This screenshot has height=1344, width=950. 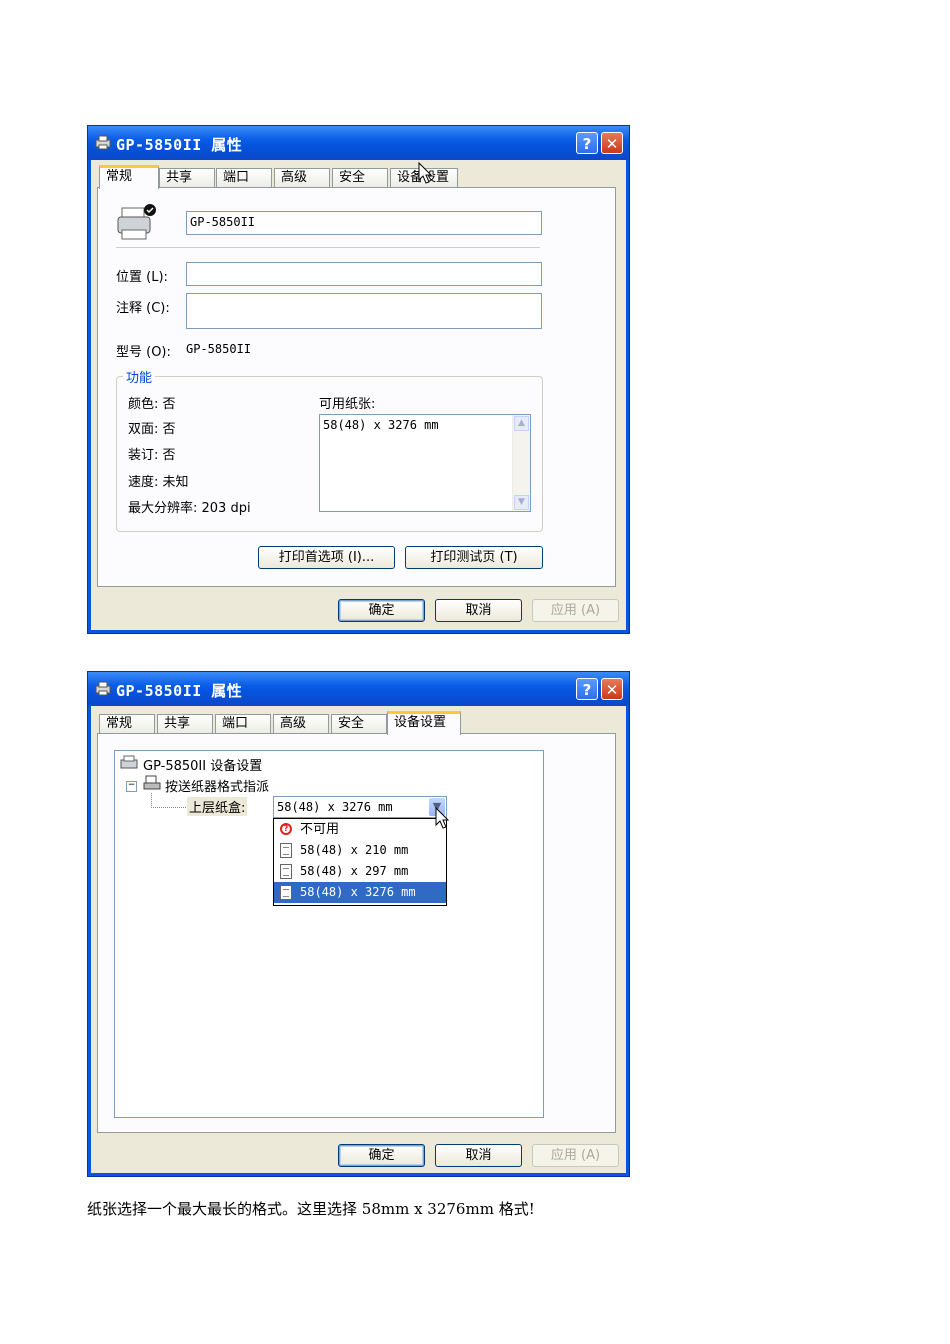 What do you see at coordinates (354, 850) in the screenshot?
I see `option-label: 58(48) x 210 mm` at bounding box center [354, 850].